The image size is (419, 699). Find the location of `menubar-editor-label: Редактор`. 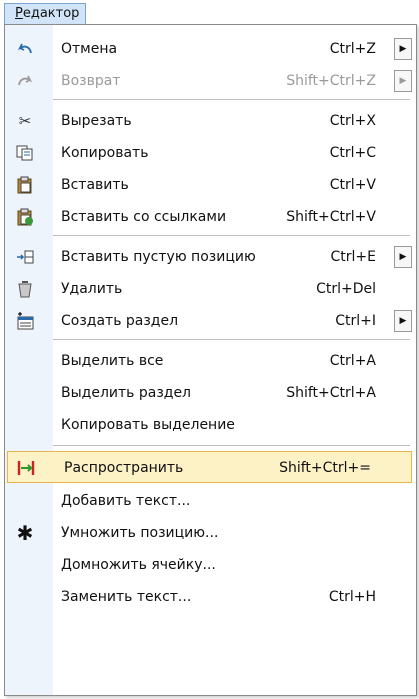

menubar-editor-label: Редактор is located at coordinates (47, 13).